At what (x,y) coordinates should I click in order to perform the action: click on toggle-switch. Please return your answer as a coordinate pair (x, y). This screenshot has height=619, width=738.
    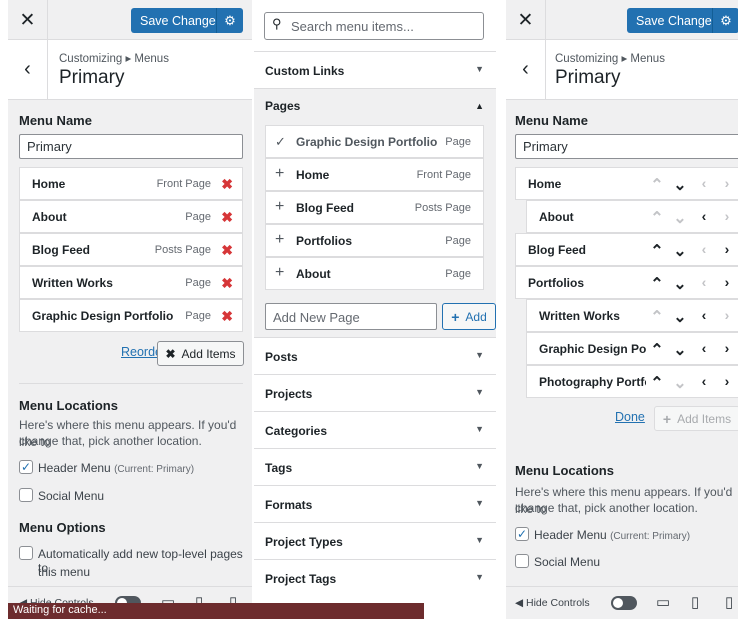
    Looking at the image, I should click on (624, 603).